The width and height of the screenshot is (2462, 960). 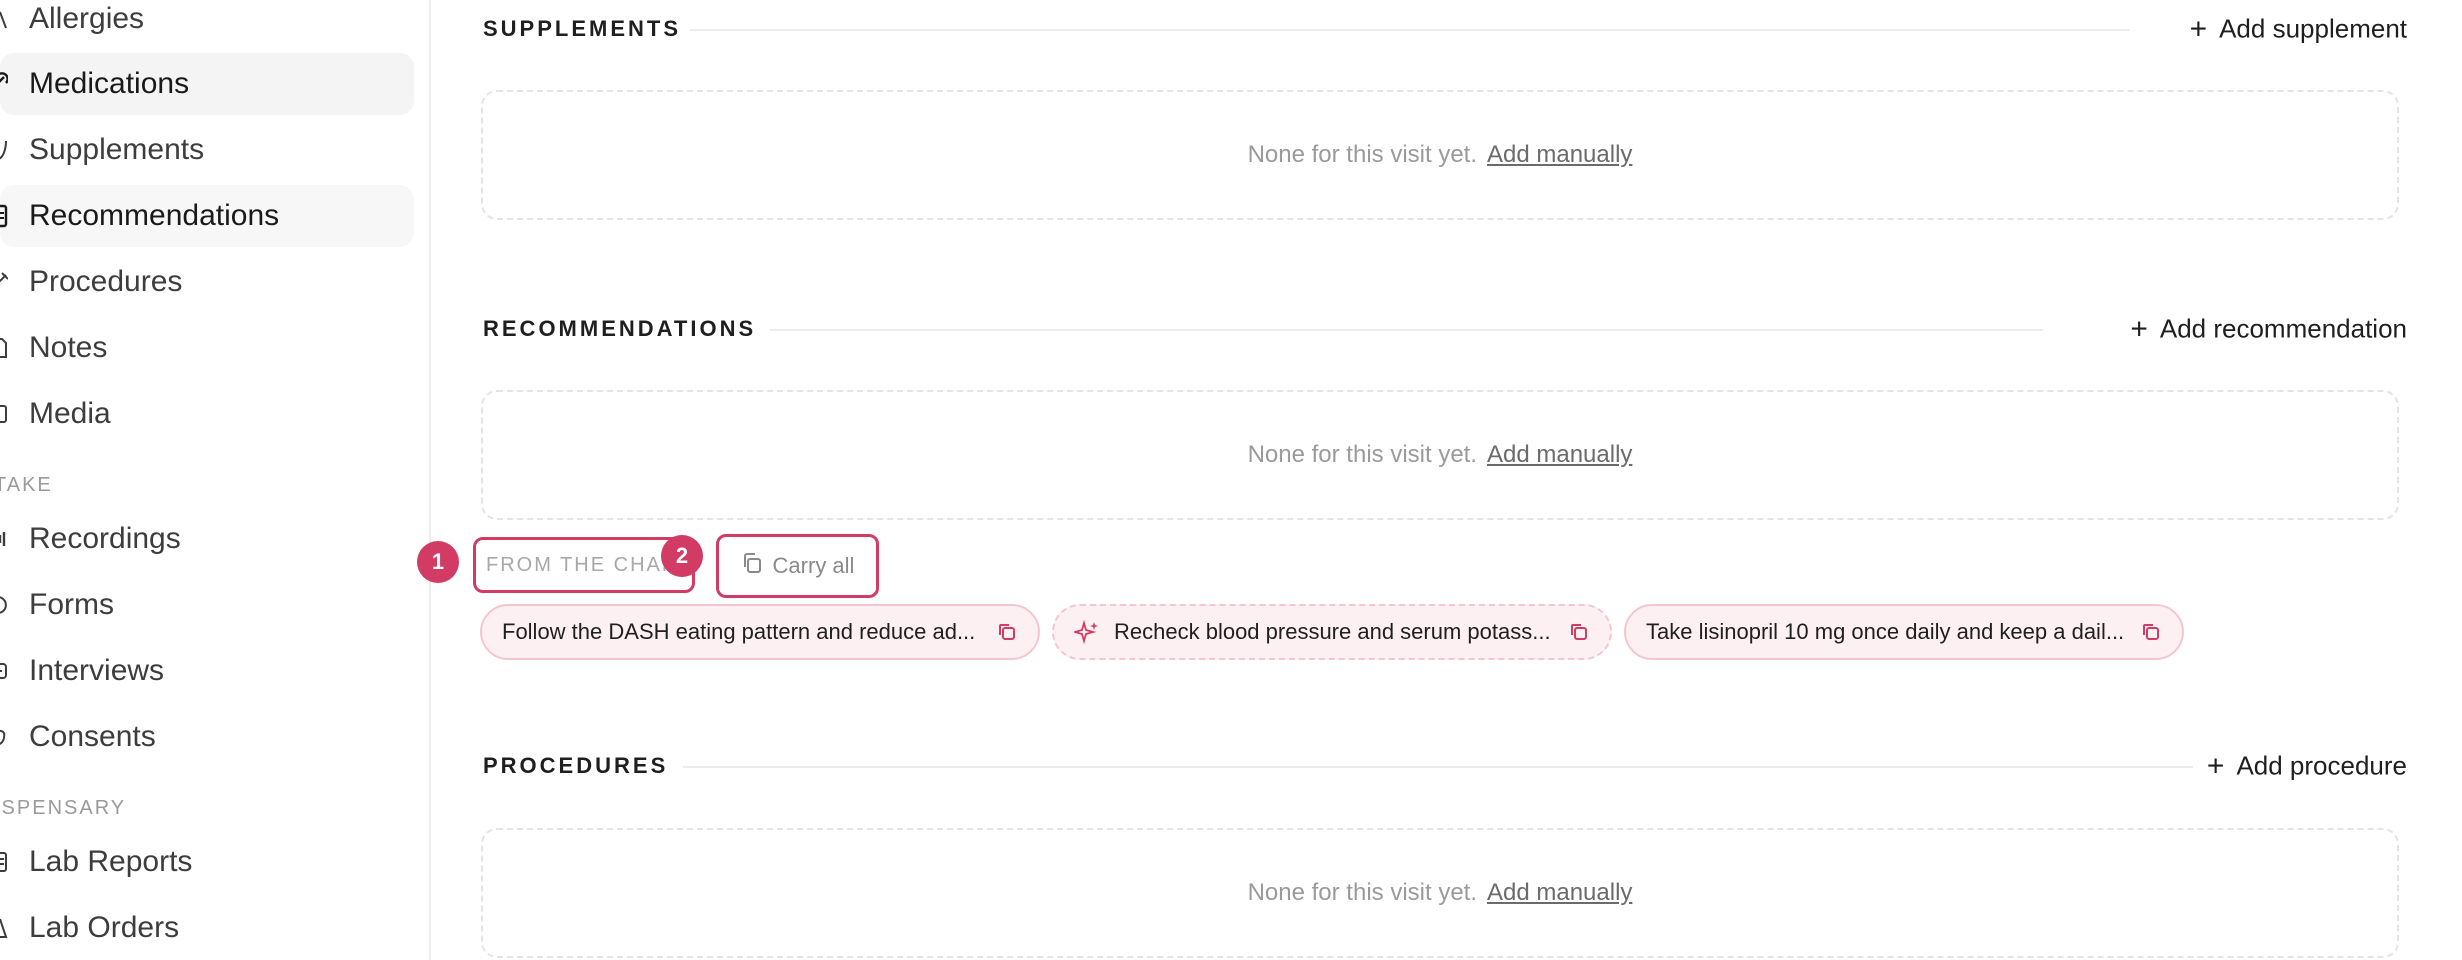 What do you see at coordinates (207, 862) in the screenshot?
I see `sidebar-item-lab-reports: Lab Reports` at bounding box center [207, 862].